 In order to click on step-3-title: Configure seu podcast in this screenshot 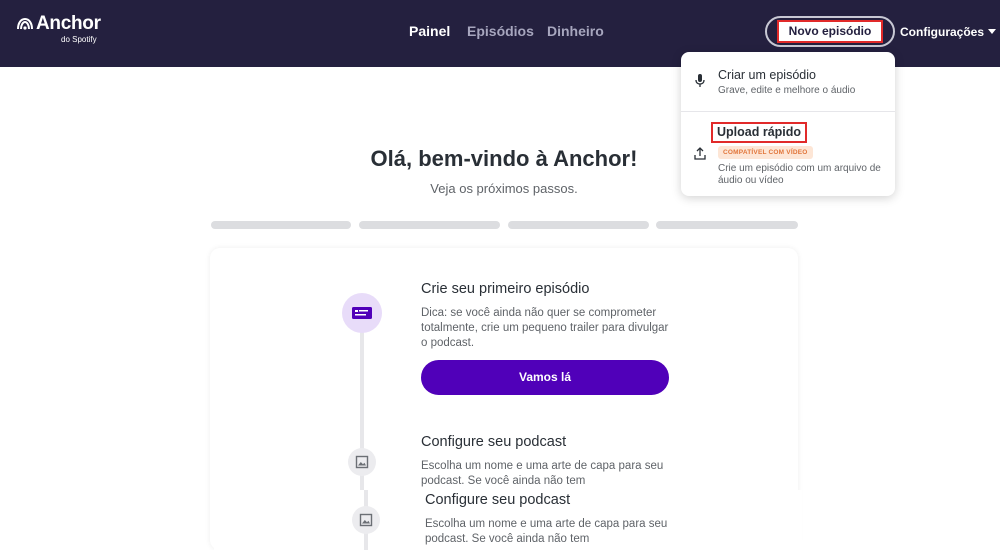, I will do `click(498, 500)`.